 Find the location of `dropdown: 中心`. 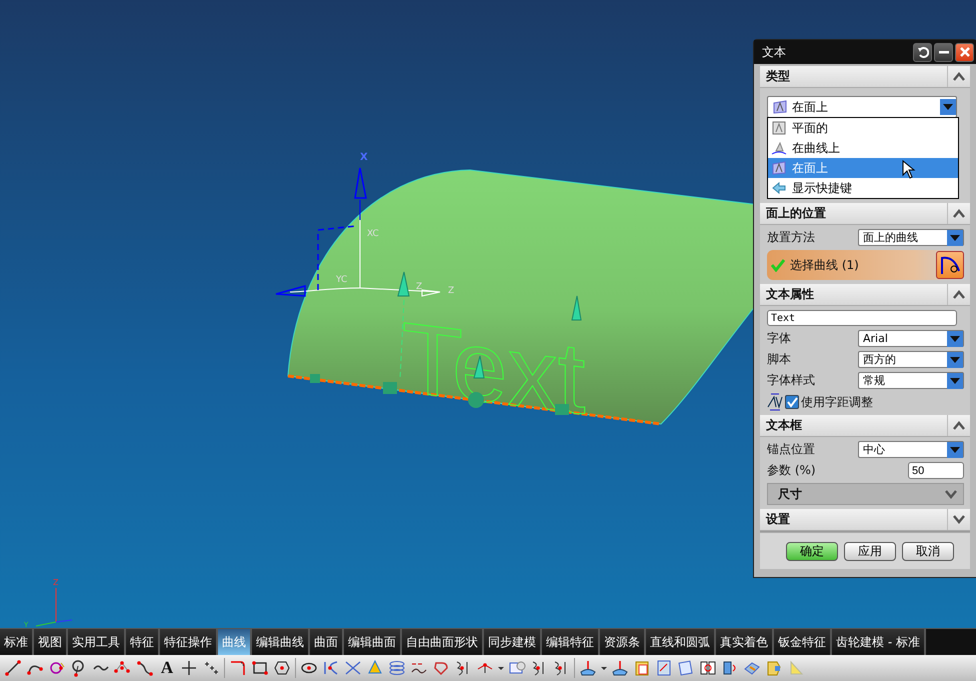

dropdown: 中心 is located at coordinates (911, 449).